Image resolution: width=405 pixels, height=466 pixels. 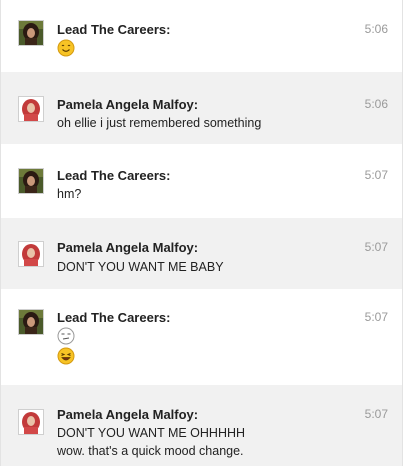 I want to click on message-text: wow. that's a quick mood change., so click(x=150, y=451).